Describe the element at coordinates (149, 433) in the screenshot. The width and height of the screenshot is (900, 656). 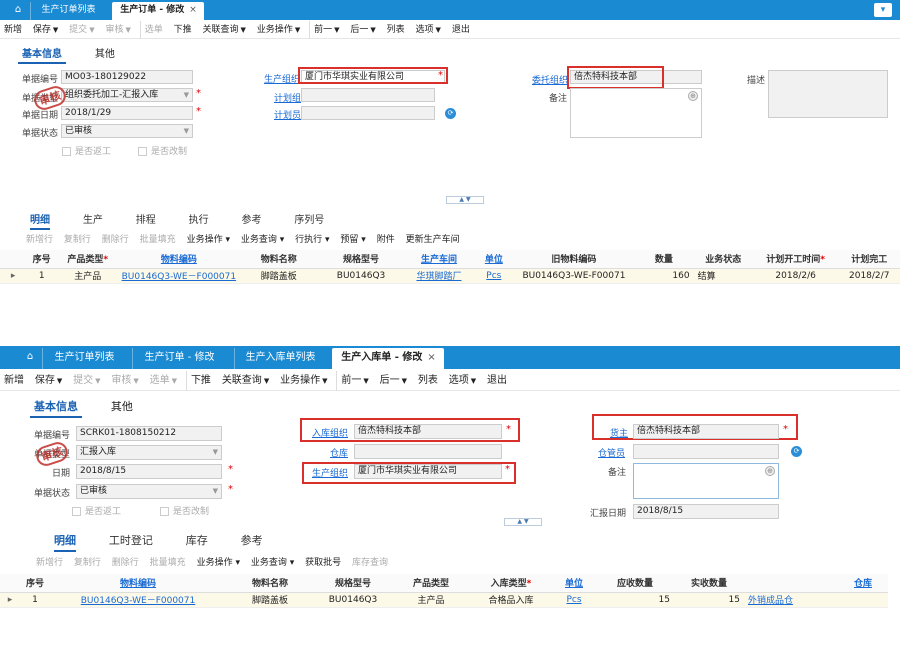
I see `bill-no-field: SCRK01-1808150212` at that location.